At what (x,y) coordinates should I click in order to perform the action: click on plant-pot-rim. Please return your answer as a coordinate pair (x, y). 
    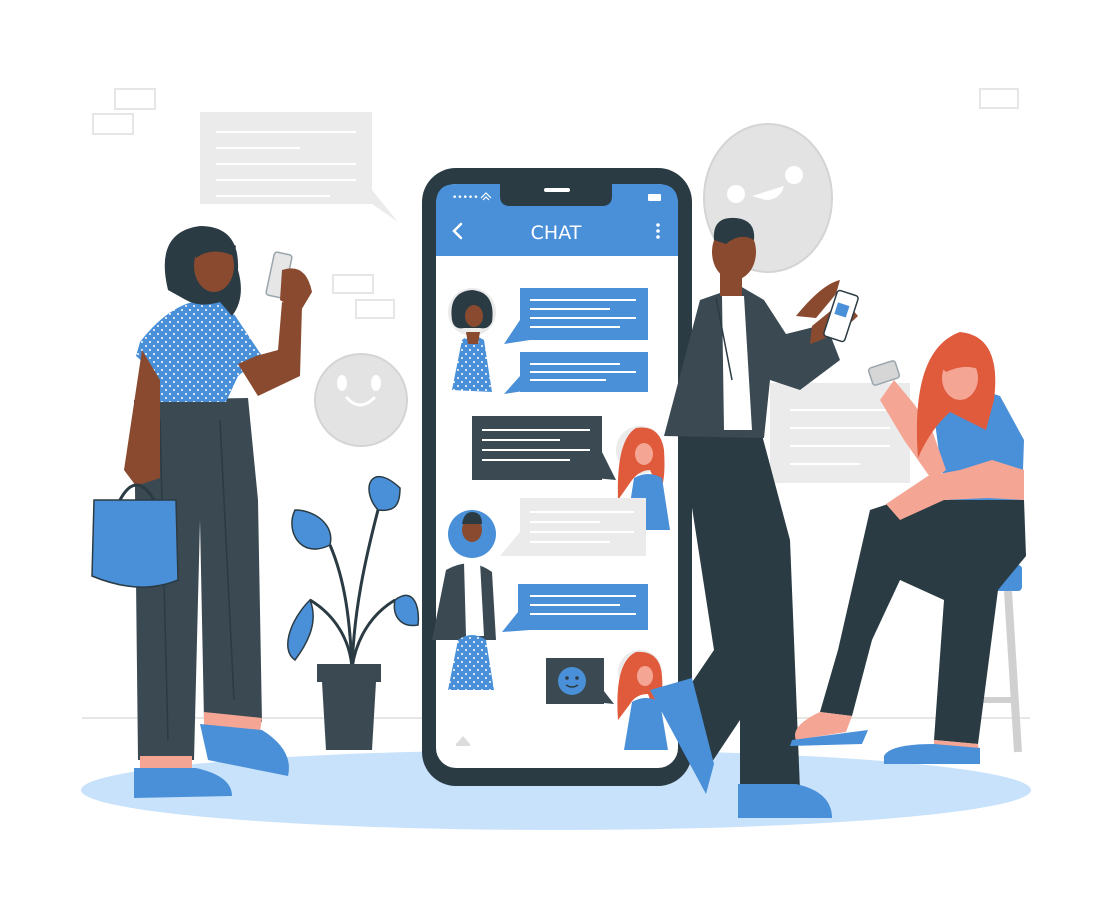
    Looking at the image, I should click on (349, 673).